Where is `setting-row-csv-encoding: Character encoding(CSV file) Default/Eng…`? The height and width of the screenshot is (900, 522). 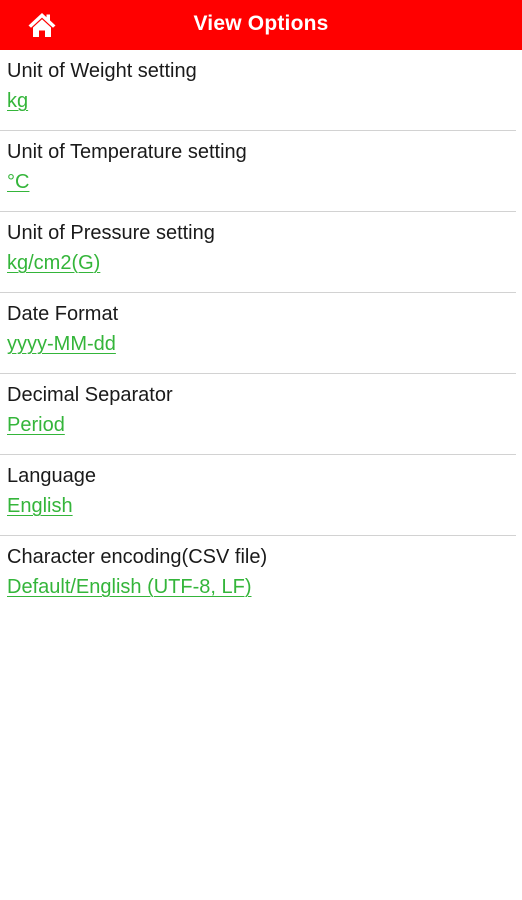 setting-row-csv-encoding: Character encoding(CSV file) Default/Eng… is located at coordinates (258, 576).